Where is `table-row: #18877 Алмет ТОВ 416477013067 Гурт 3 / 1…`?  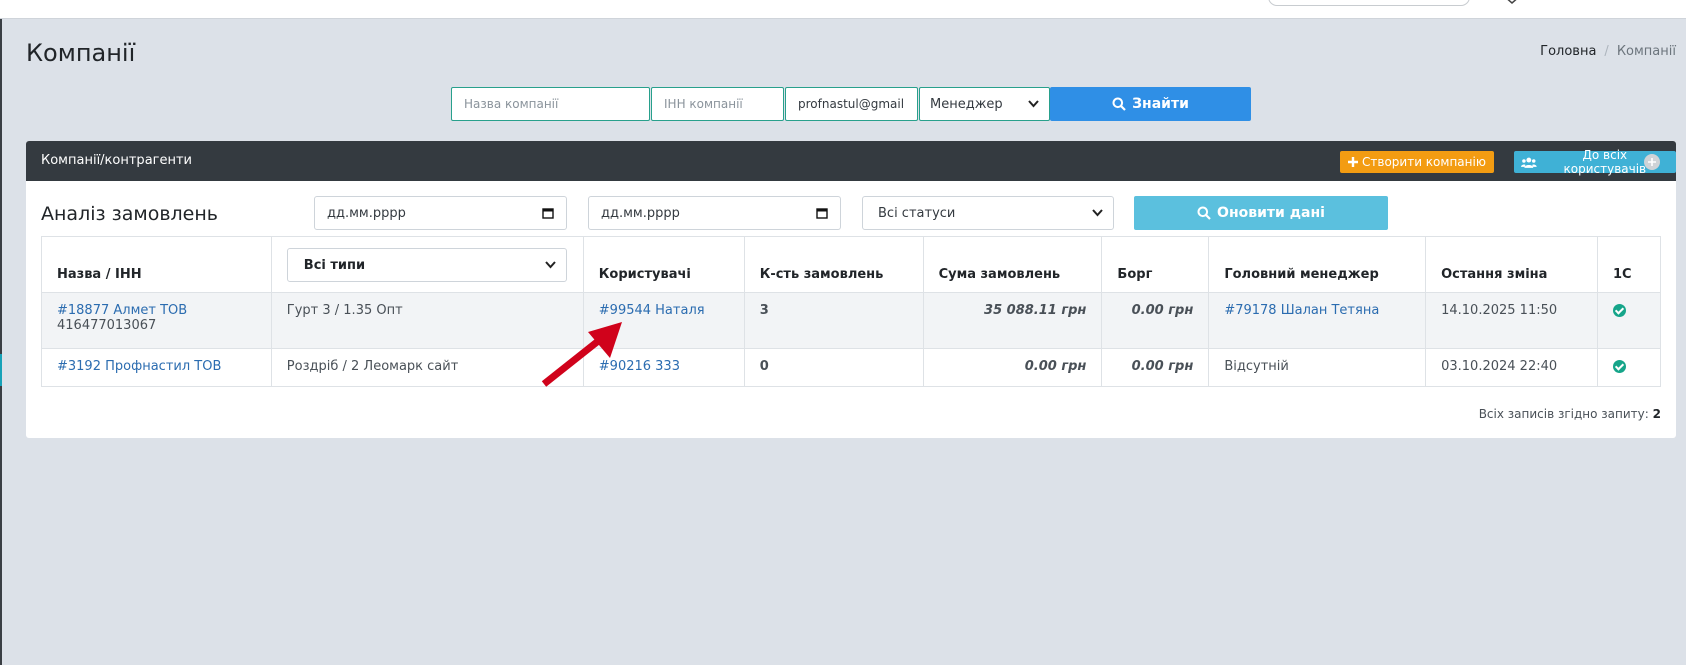
table-row: #18877 Алмет ТОВ 416477013067 Гурт 3 / 1… is located at coordinates (851, 320).